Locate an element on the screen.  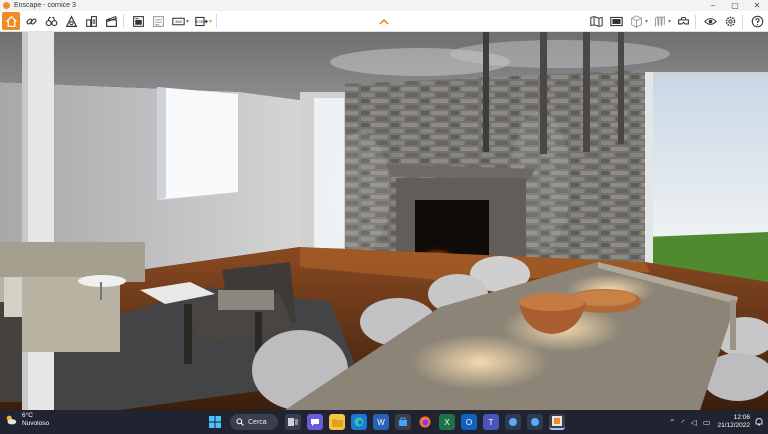
video-editor-button is located at coordinates (111, 21).